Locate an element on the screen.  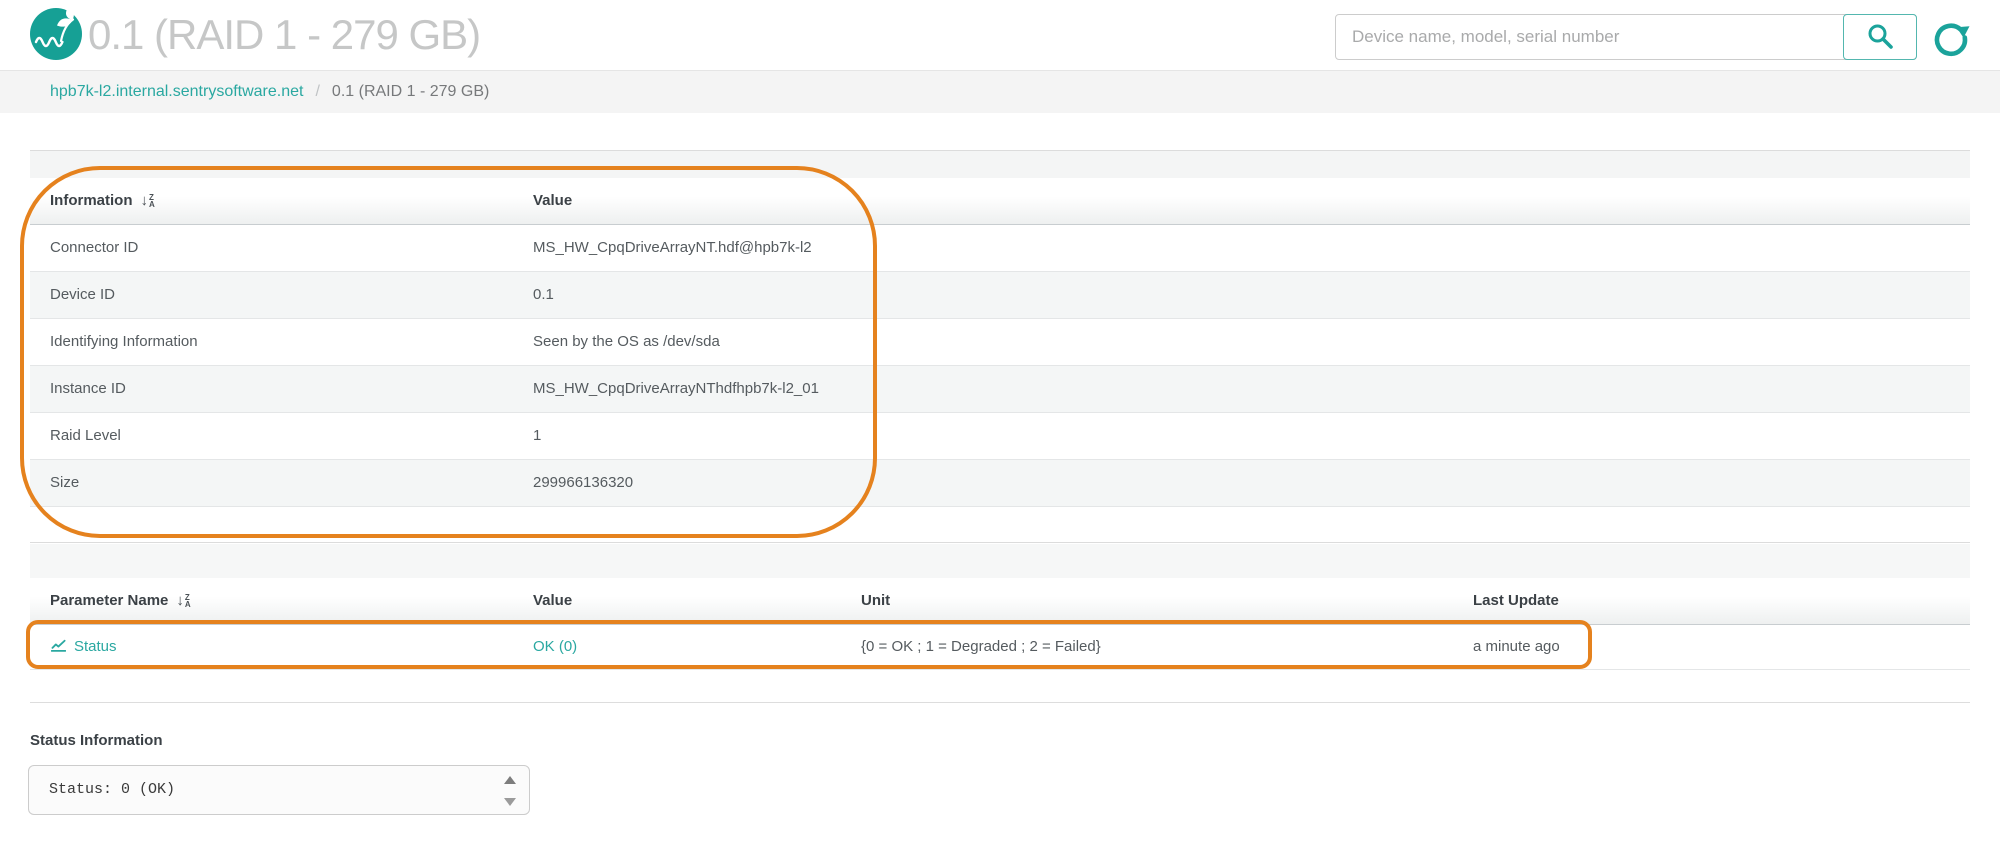
parameters-table-header-row: Parameter Name ↓ Z A Value Unit Last Update is located at coordinates (1000, 601).